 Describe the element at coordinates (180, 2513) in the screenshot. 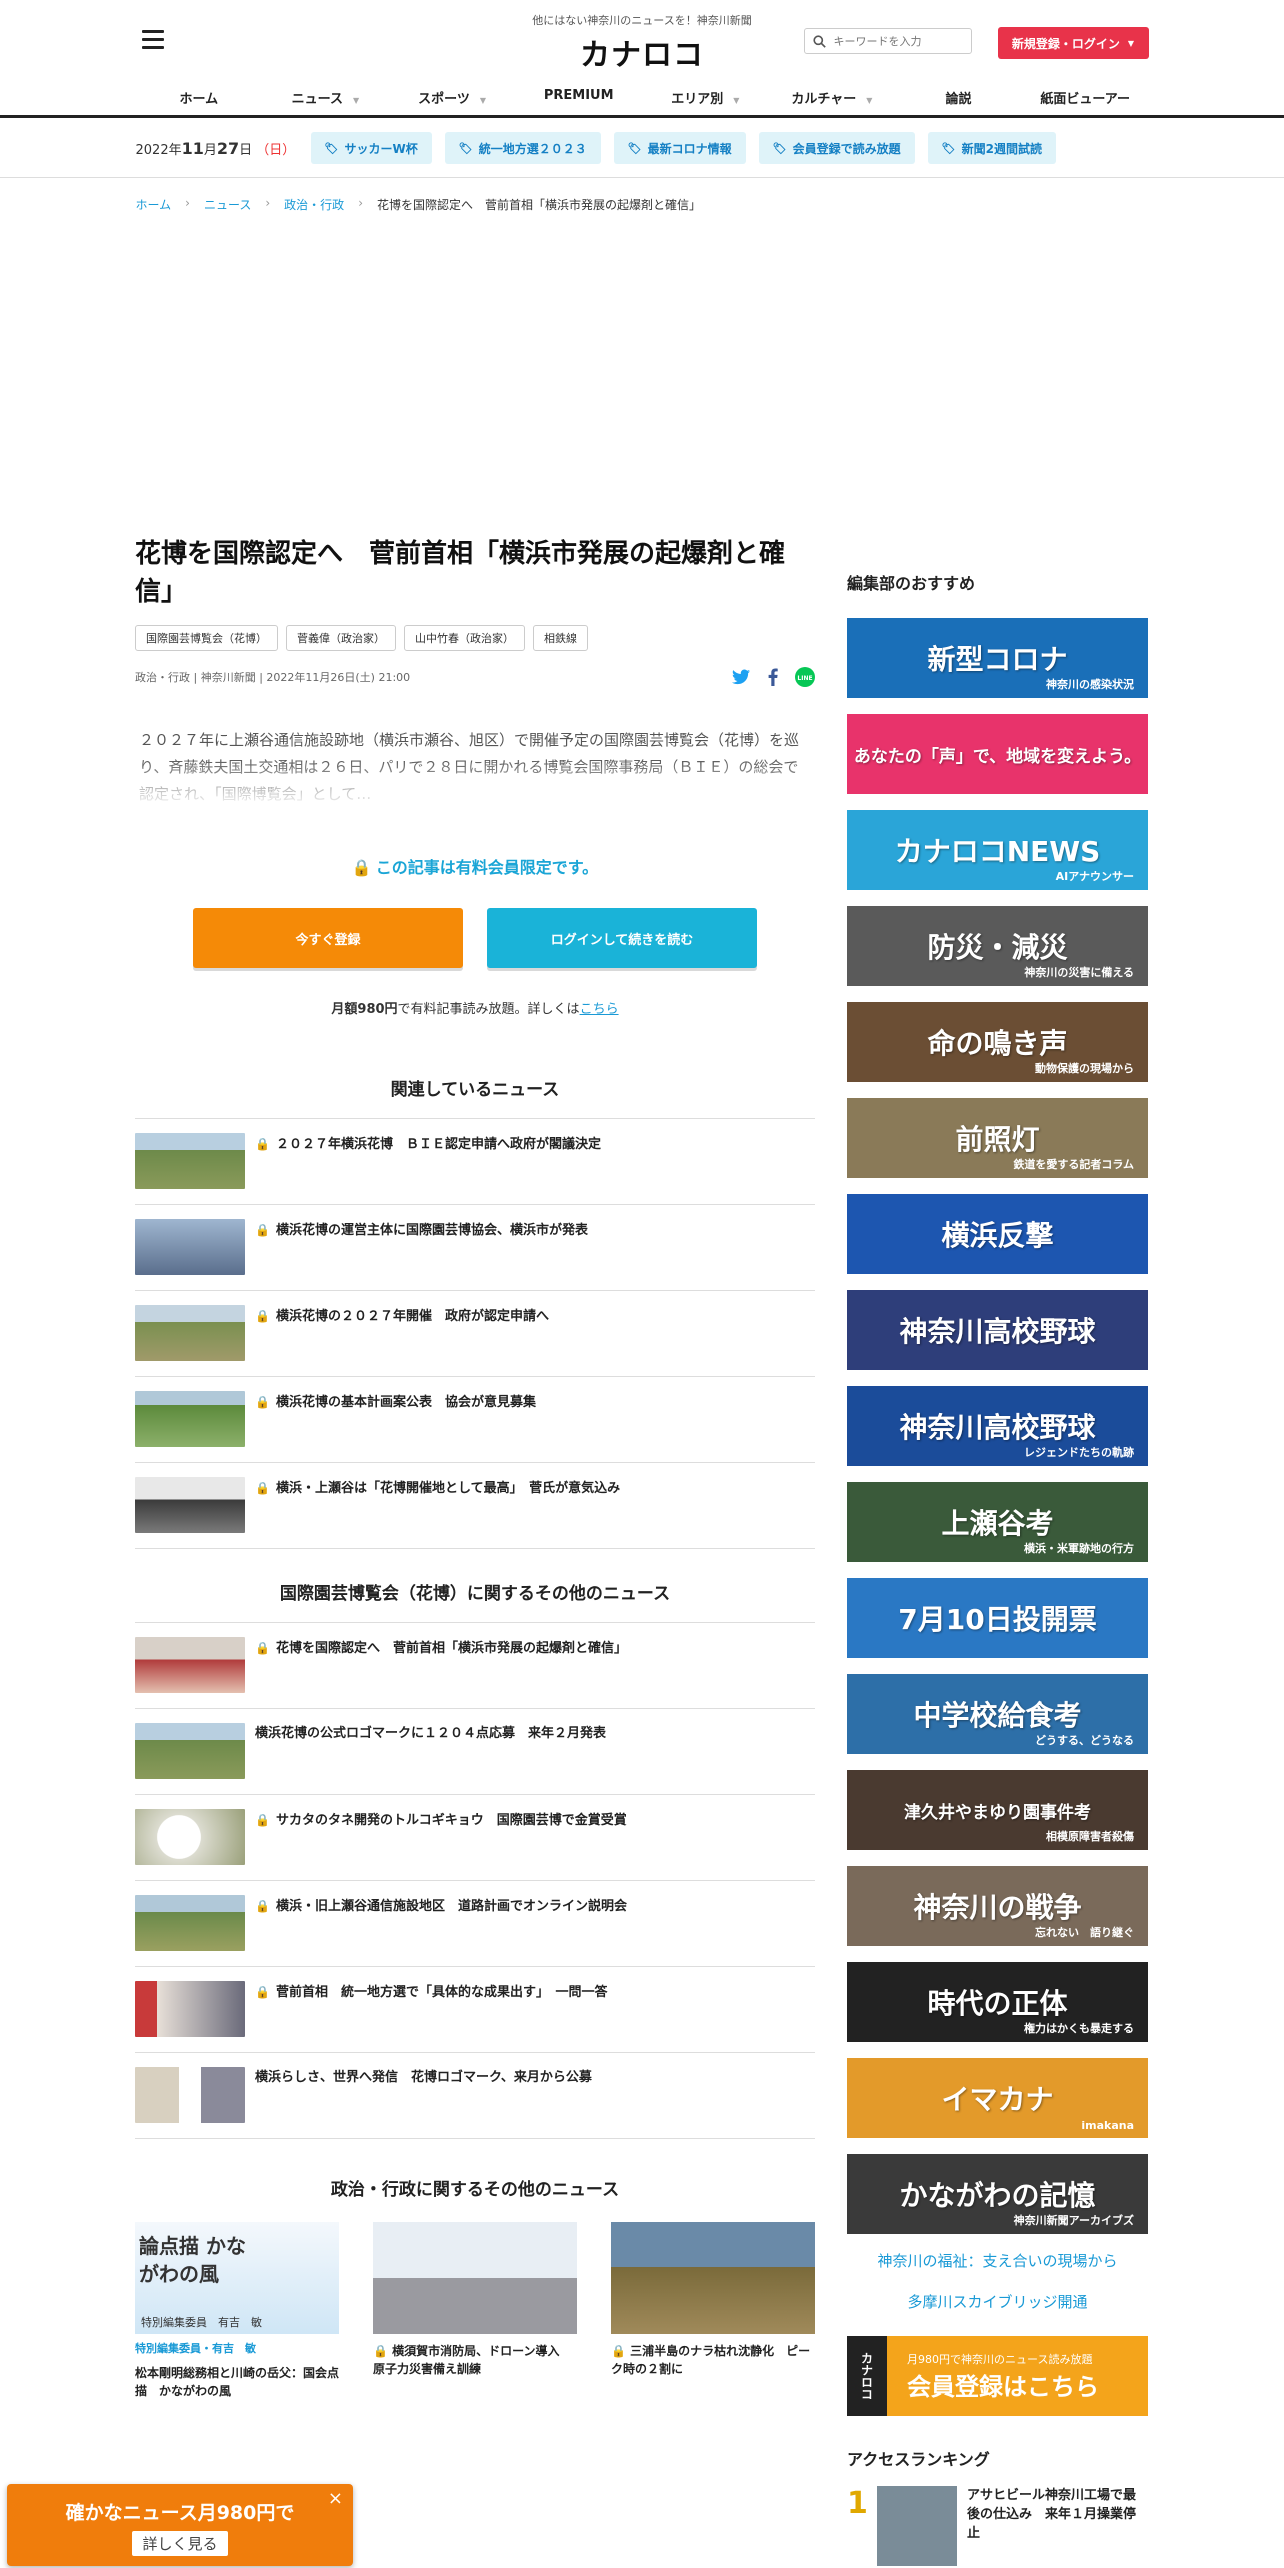

I see `promo-title: 確かなニュース月980円で` at that location.